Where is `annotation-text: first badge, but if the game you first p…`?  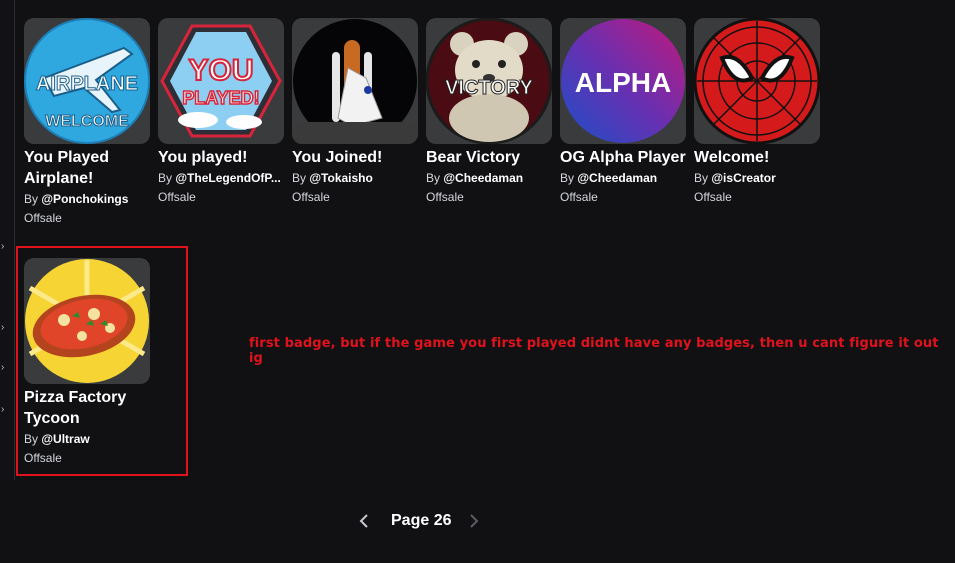 annotation-text: first badge, but if the game you first p… is located at coordinates (594, 351).